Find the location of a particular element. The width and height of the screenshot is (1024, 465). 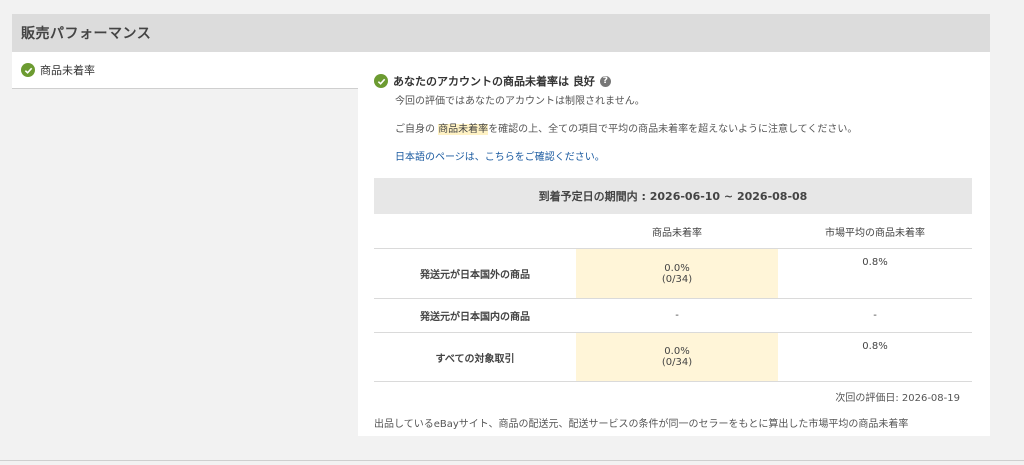

question-circle-icon: ? is located at coordinates (605, 81).